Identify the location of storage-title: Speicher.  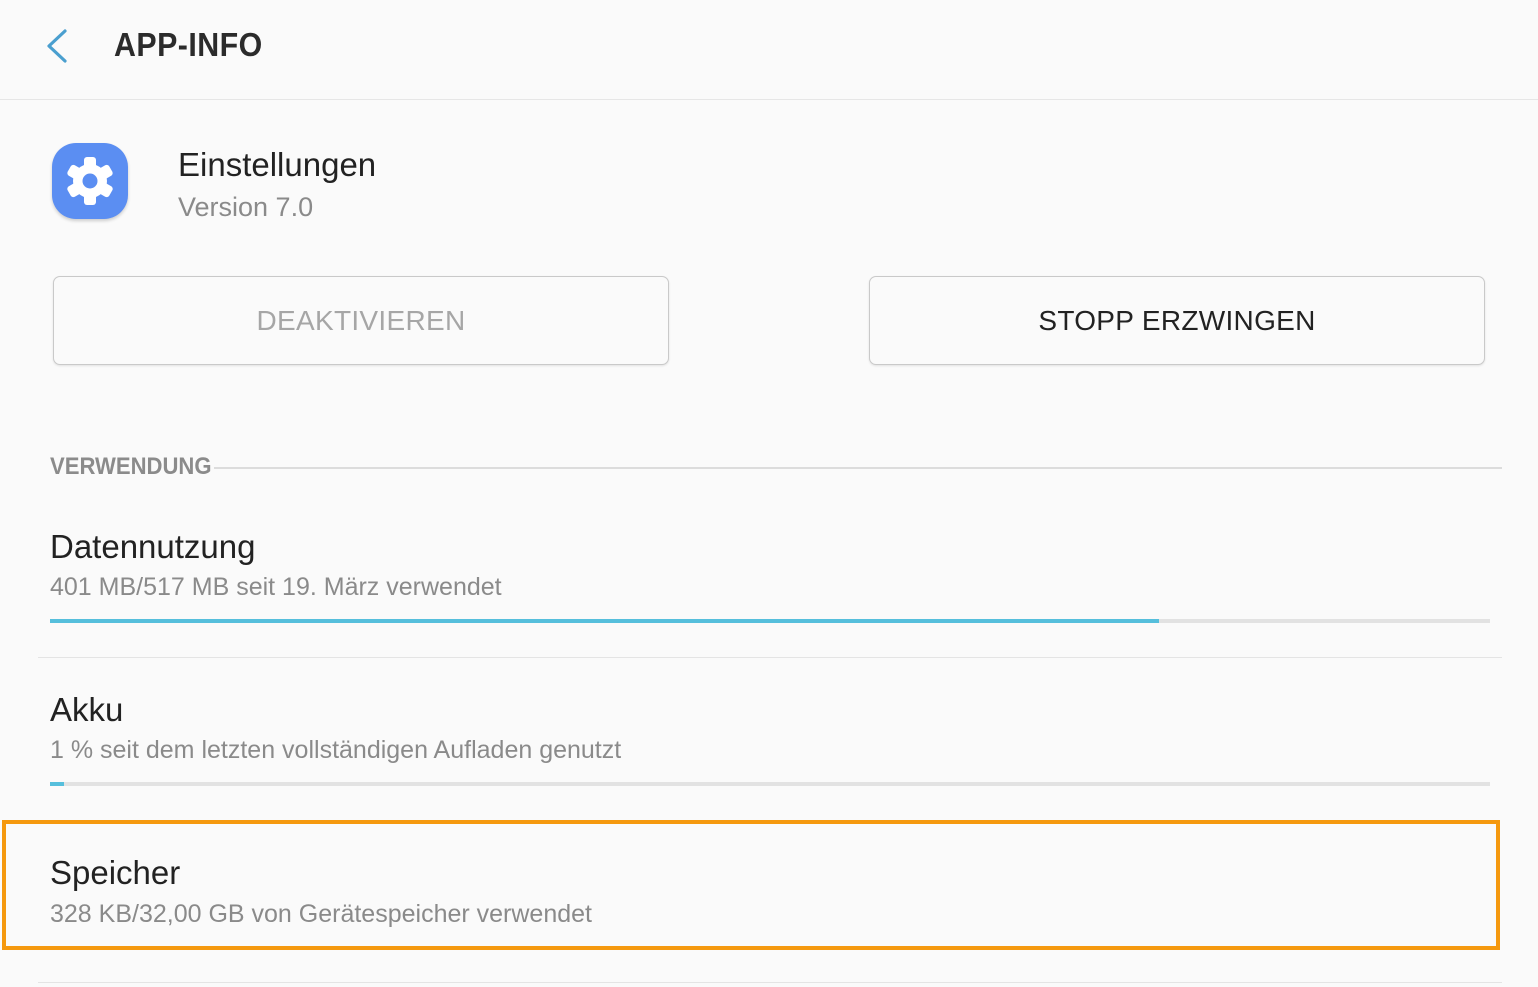
(115, 872).